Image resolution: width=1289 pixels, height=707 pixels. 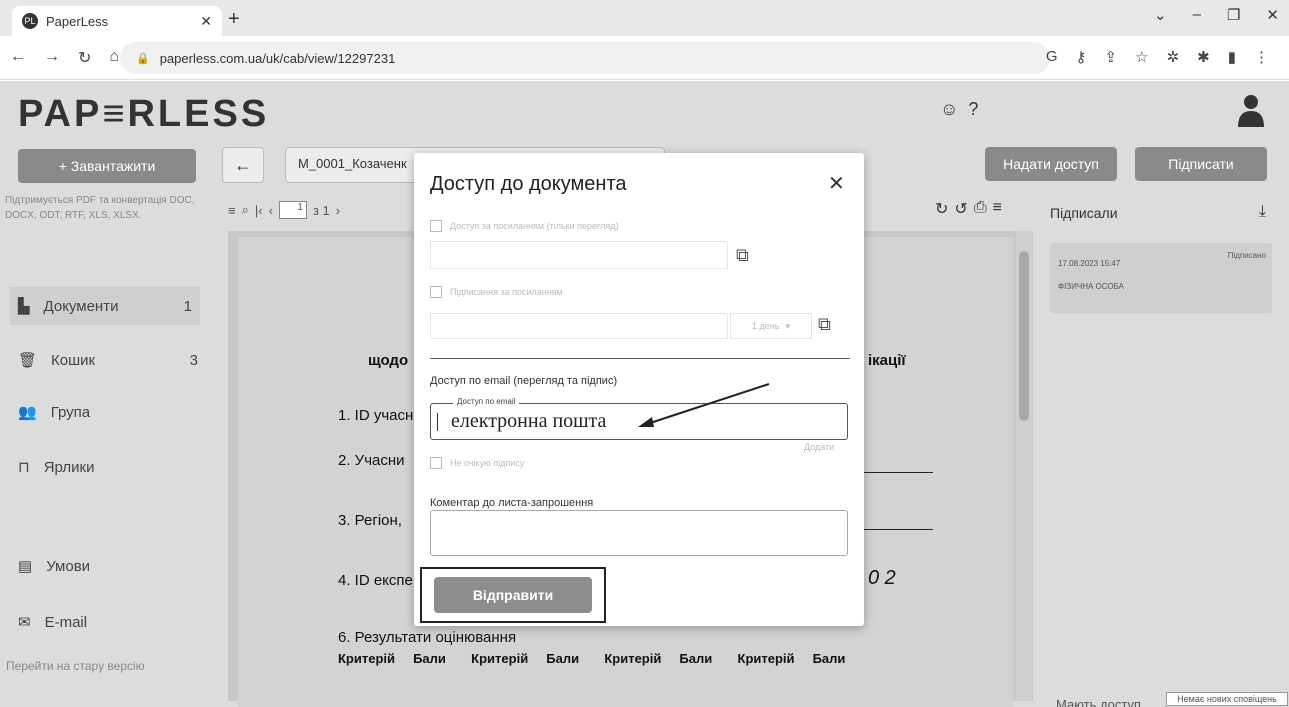 I want to click on maximize-icon: ❐, so click(x=1233, y=15).